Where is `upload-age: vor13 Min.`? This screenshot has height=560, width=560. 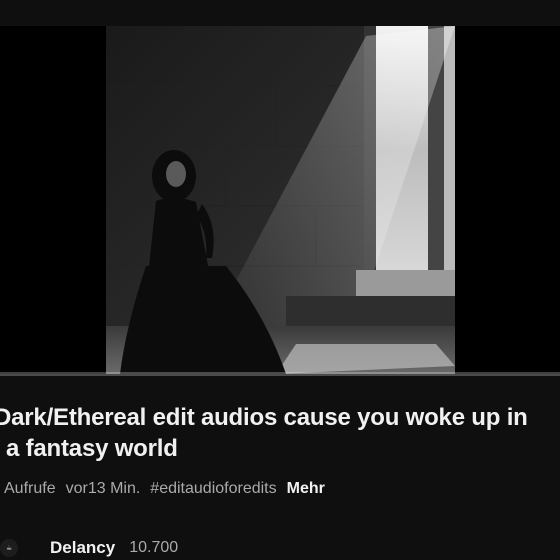
upload-age: vor13 Min. is located at coordinates (103, 488).